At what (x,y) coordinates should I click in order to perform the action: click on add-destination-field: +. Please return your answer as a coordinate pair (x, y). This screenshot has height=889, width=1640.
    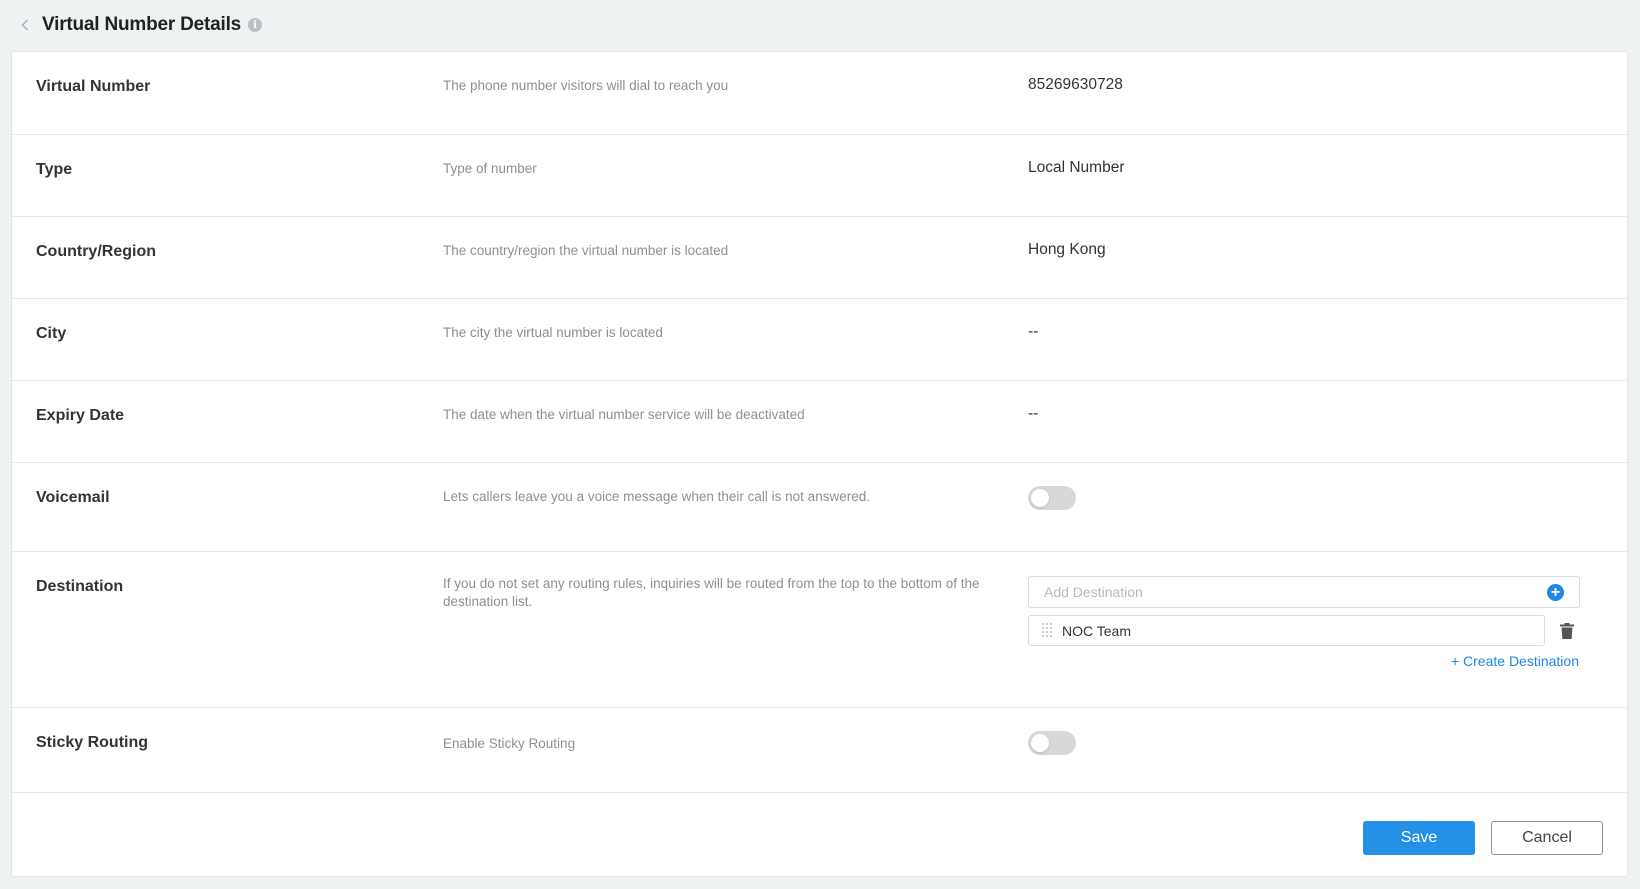
    Looking at the image, I should click on (1304, 592).